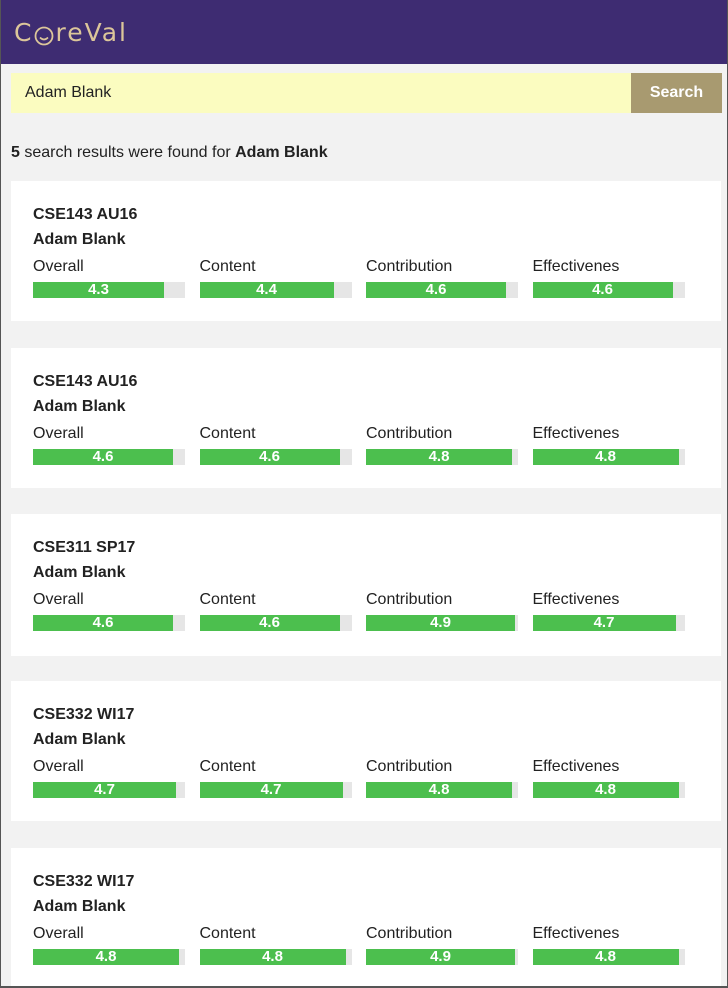 The image size is (728, 988). I want to click on rating-value: 4.4, so click(266, 289).